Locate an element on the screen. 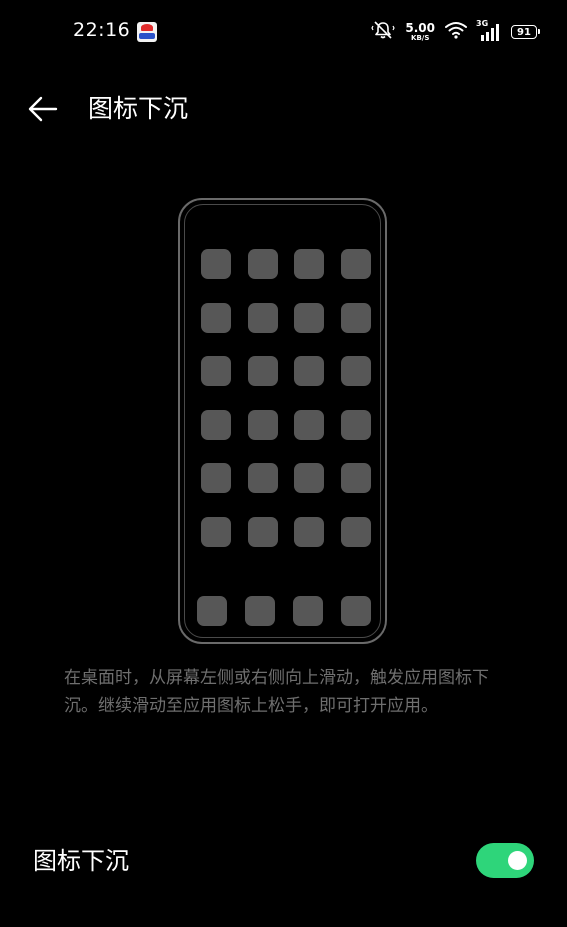 The image size is (567, 927). cellular-signal: 3G is located at coordinates (488, 30).